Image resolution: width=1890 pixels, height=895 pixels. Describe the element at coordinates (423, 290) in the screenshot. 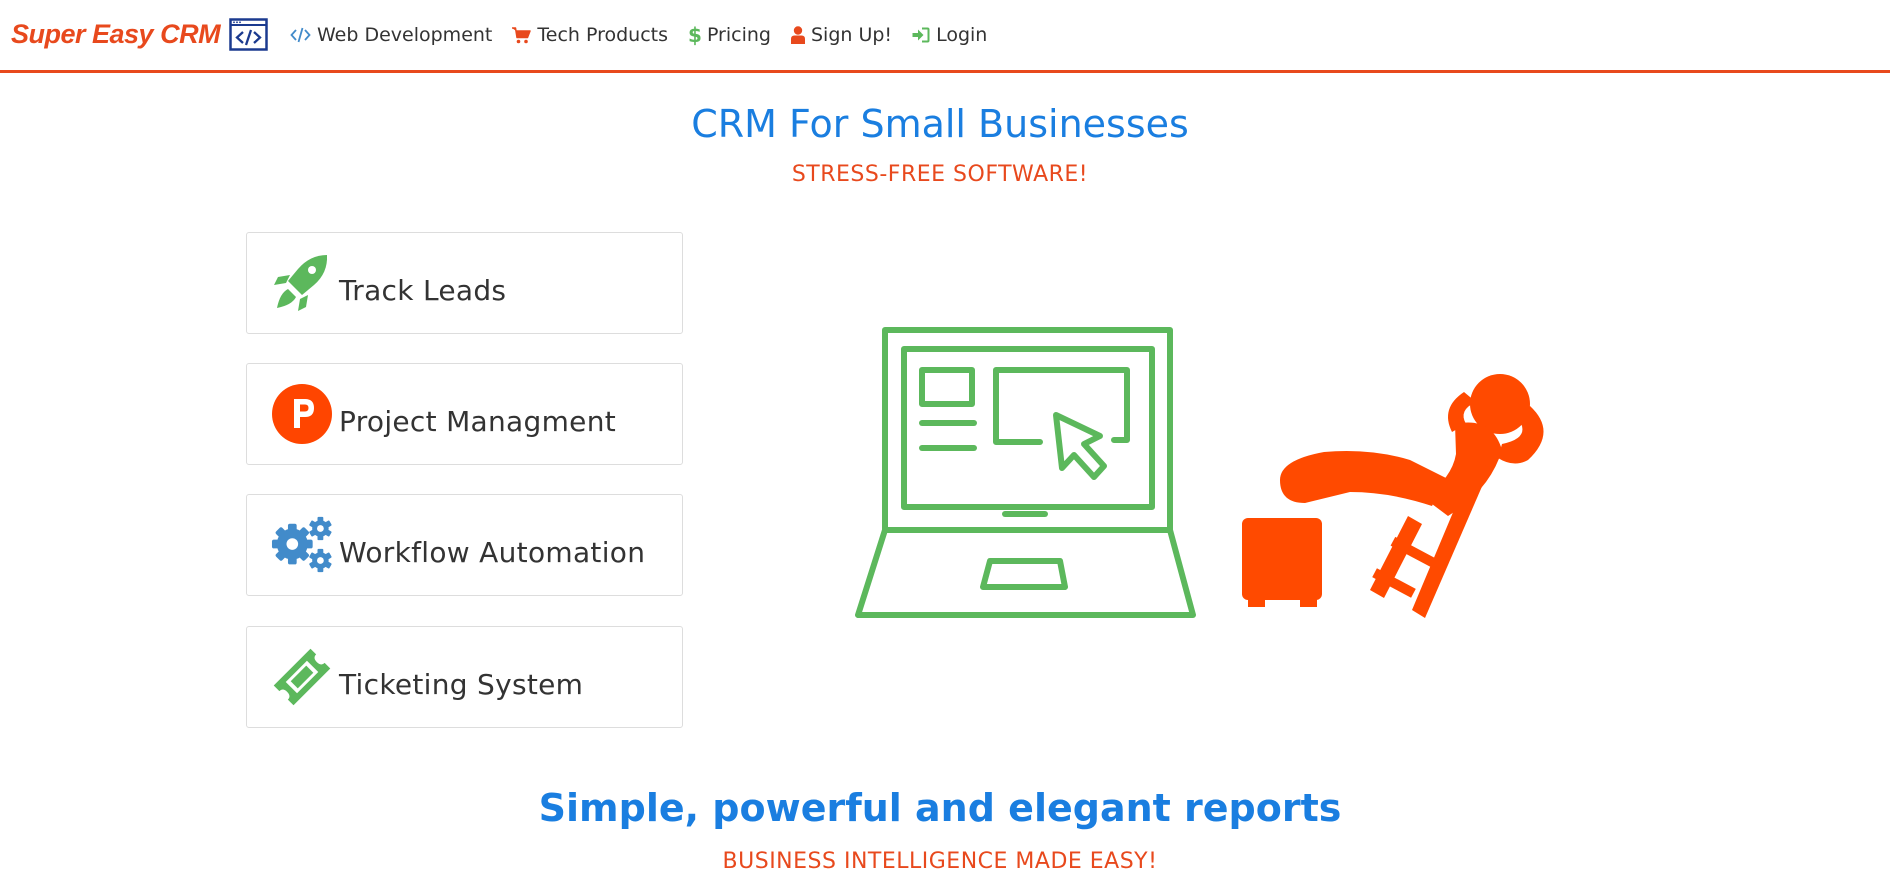

I see `feature-label: Track Leads` at that location.